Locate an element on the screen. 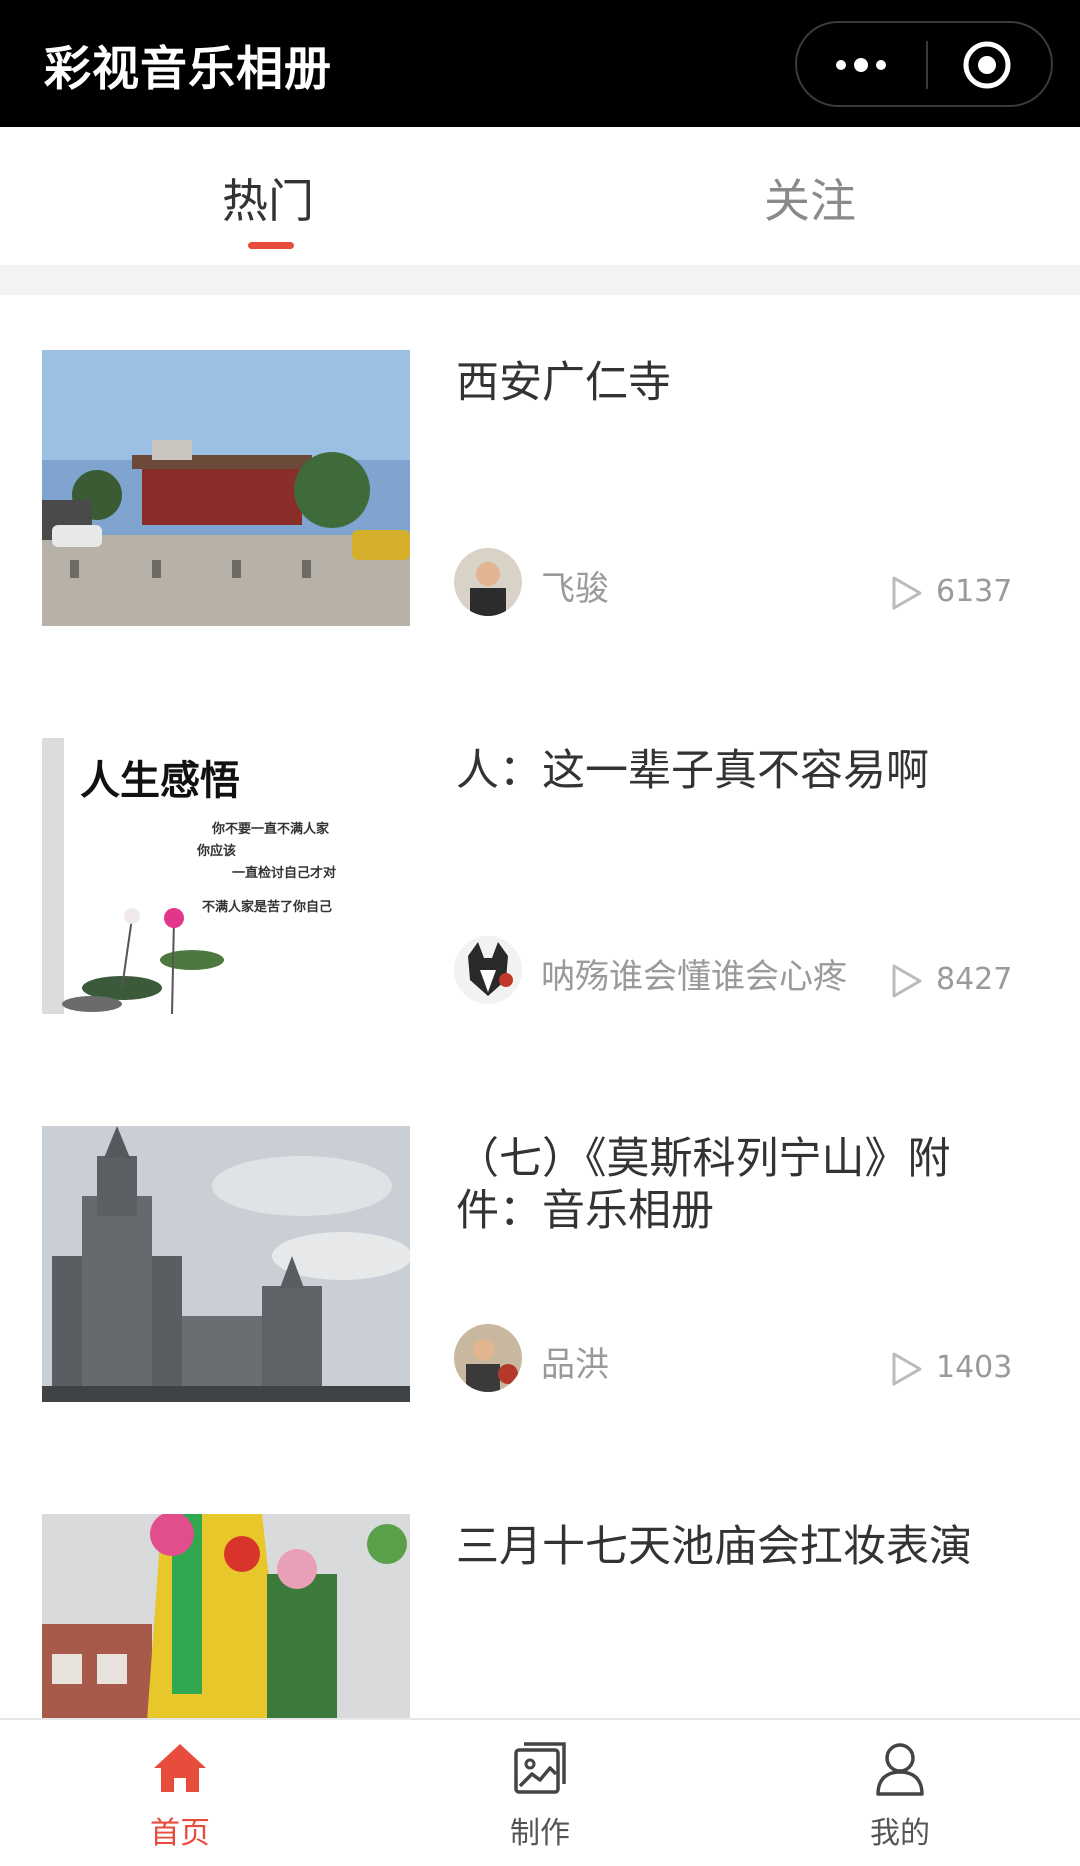 Image resolution: width=1080 pixels, height=1866 pixels. nav-create-label: 制作 is located at coordinates (540, 1833).